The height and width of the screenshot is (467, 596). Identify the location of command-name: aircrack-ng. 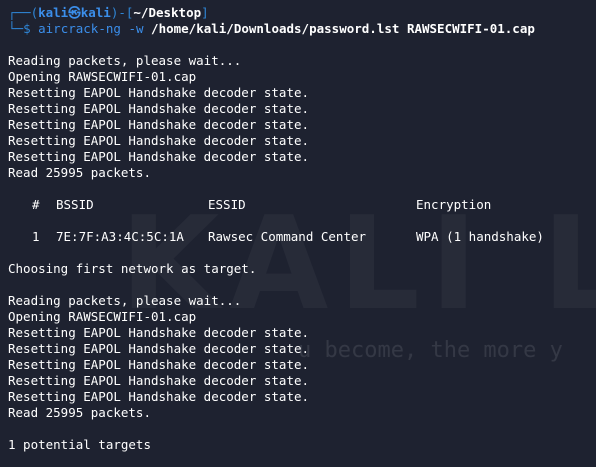
(79, 28).